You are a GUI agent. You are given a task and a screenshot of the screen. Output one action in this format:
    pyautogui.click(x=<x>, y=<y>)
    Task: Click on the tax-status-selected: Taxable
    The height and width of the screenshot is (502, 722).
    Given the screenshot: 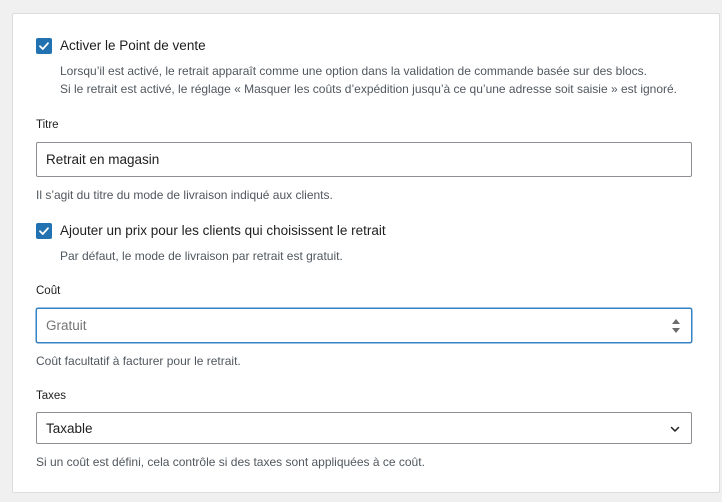 What is the action you would take?
    pyautogui.click(x=69, y=428)
    